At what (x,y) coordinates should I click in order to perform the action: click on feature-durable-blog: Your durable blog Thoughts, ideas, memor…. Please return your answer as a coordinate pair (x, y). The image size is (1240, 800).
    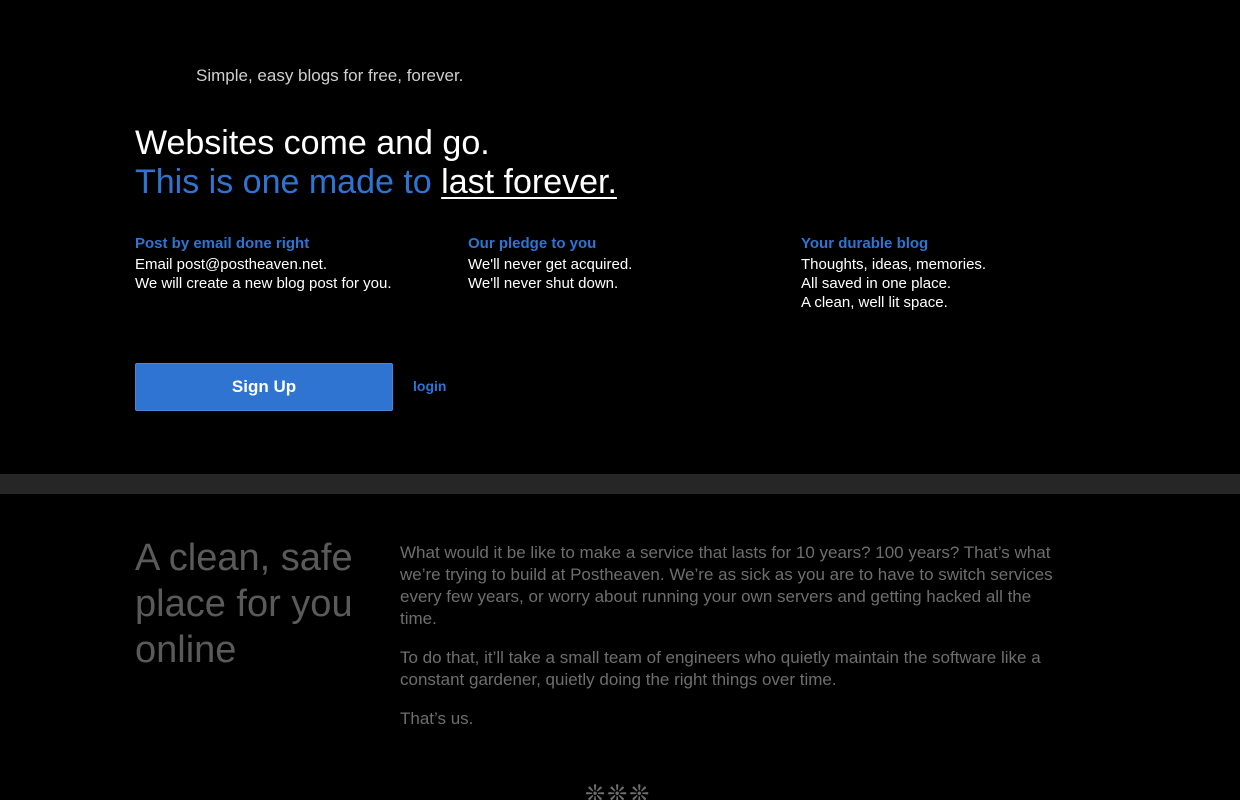
    Looking at the image, I should click on (961, 273).